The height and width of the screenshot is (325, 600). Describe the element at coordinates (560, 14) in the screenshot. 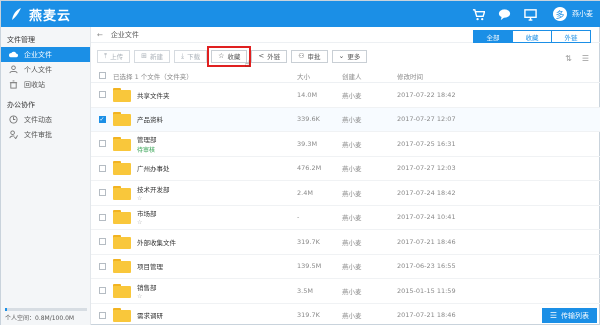

I see `avatar: 多` at that location.